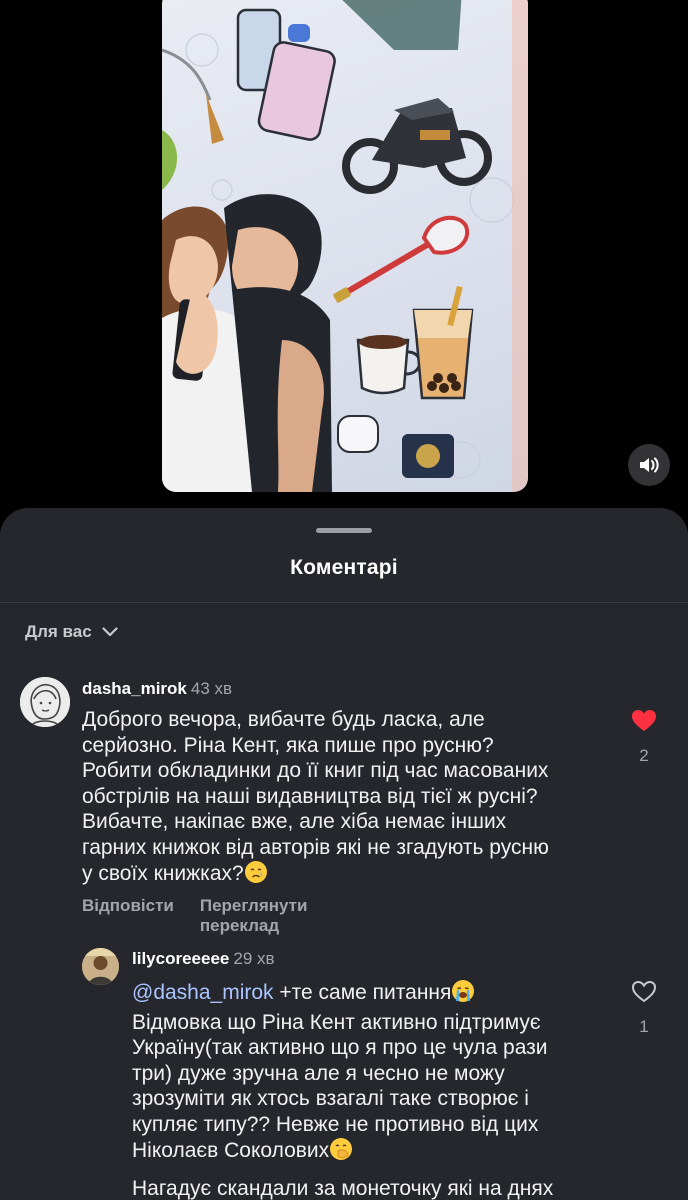  I want to click on sort-dropdown: Для вас, so click(71, 632).